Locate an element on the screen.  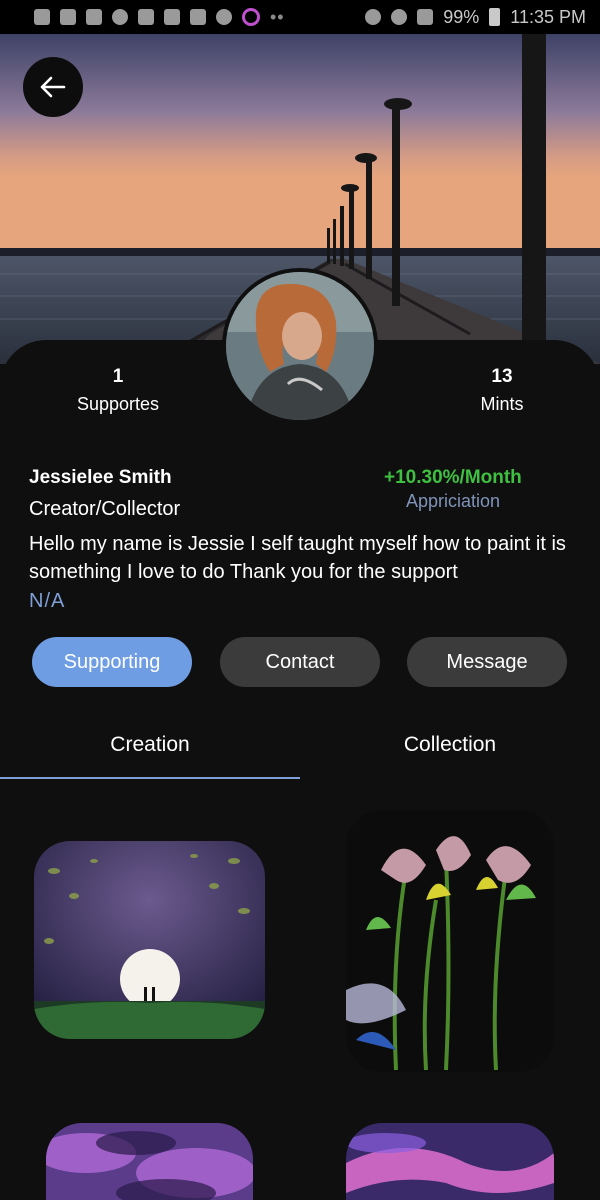
app-ring-icon is located at coordinates (251, 17).